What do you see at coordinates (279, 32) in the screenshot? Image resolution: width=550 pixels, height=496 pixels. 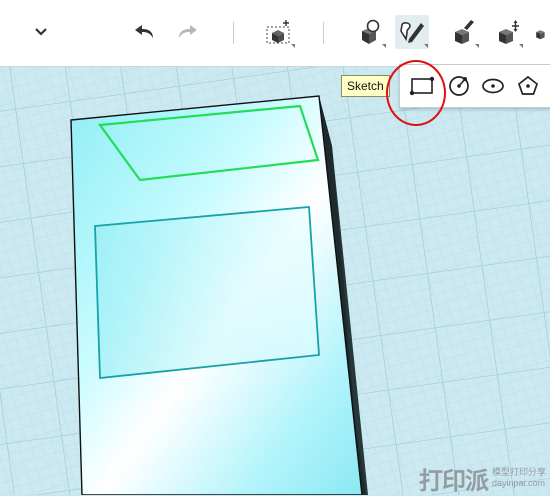 I see `primitive-box-icon` at bounding box center [279, 32].